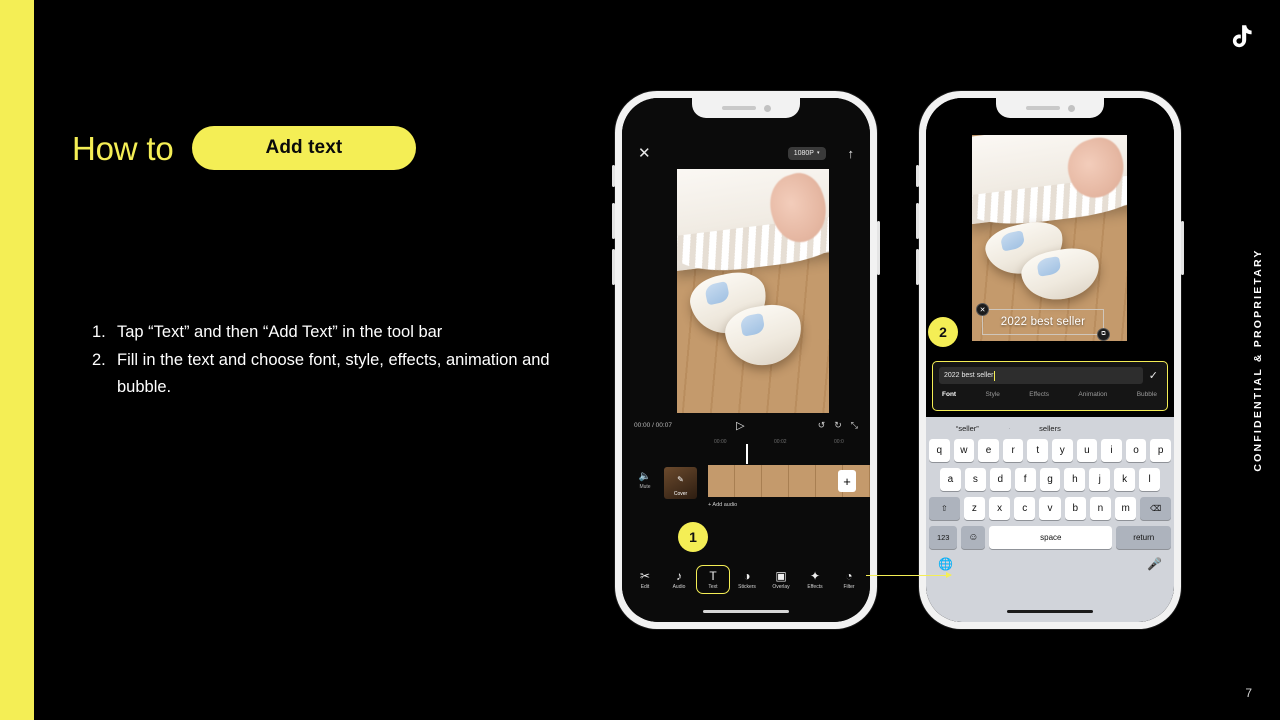 The width and height of the screenshot is (1280, 720). What do you see at coordinates (1143, 537) in the screenshot?
I see `return-key: return` at bounding box center [1143, 537].